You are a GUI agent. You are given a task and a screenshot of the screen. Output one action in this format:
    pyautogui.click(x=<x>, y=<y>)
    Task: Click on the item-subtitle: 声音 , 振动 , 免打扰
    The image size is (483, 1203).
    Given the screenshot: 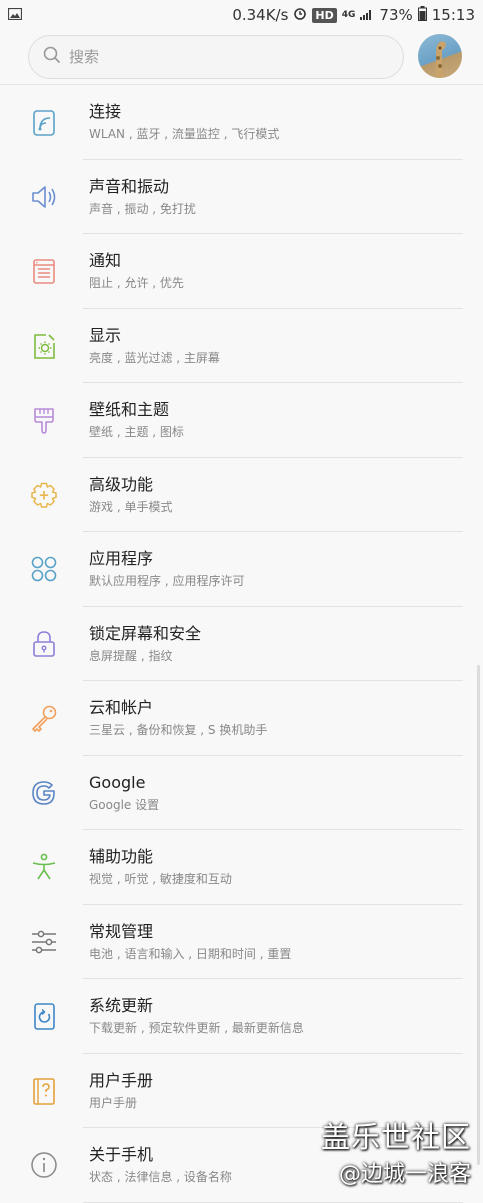 What is the action you would take?
    pyautogui.click(x=142, y=209)
    